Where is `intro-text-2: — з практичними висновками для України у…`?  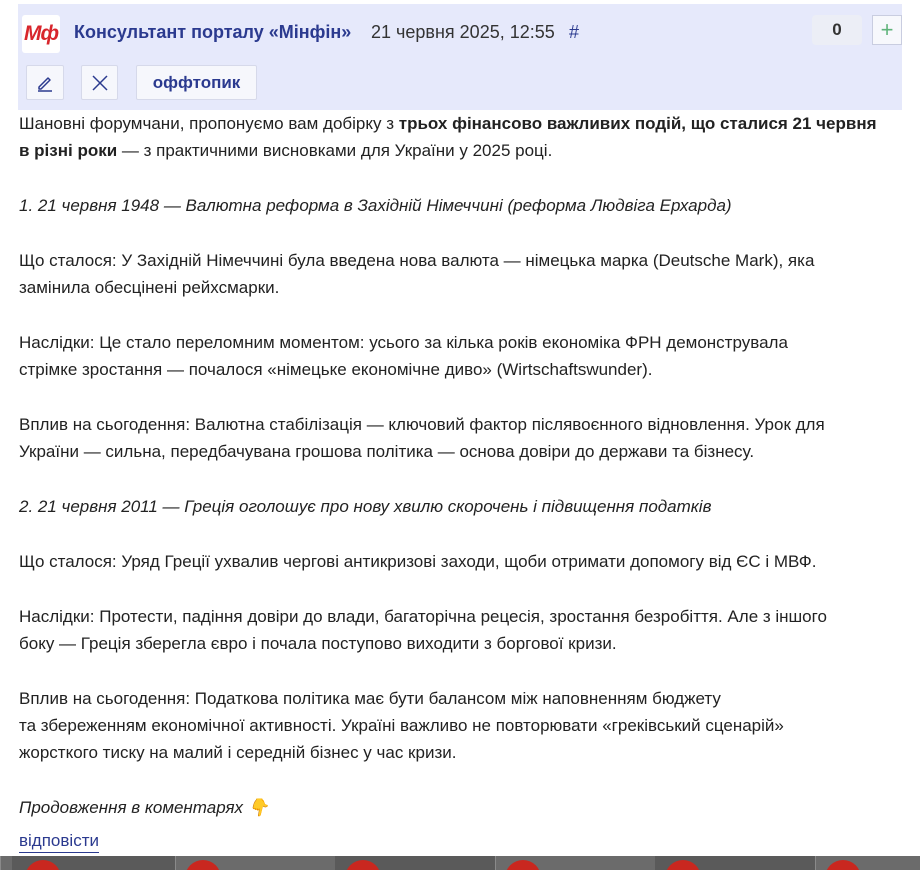 intro-text-2: — з практичними висновками для України у… is located at coordinates (335, 150).